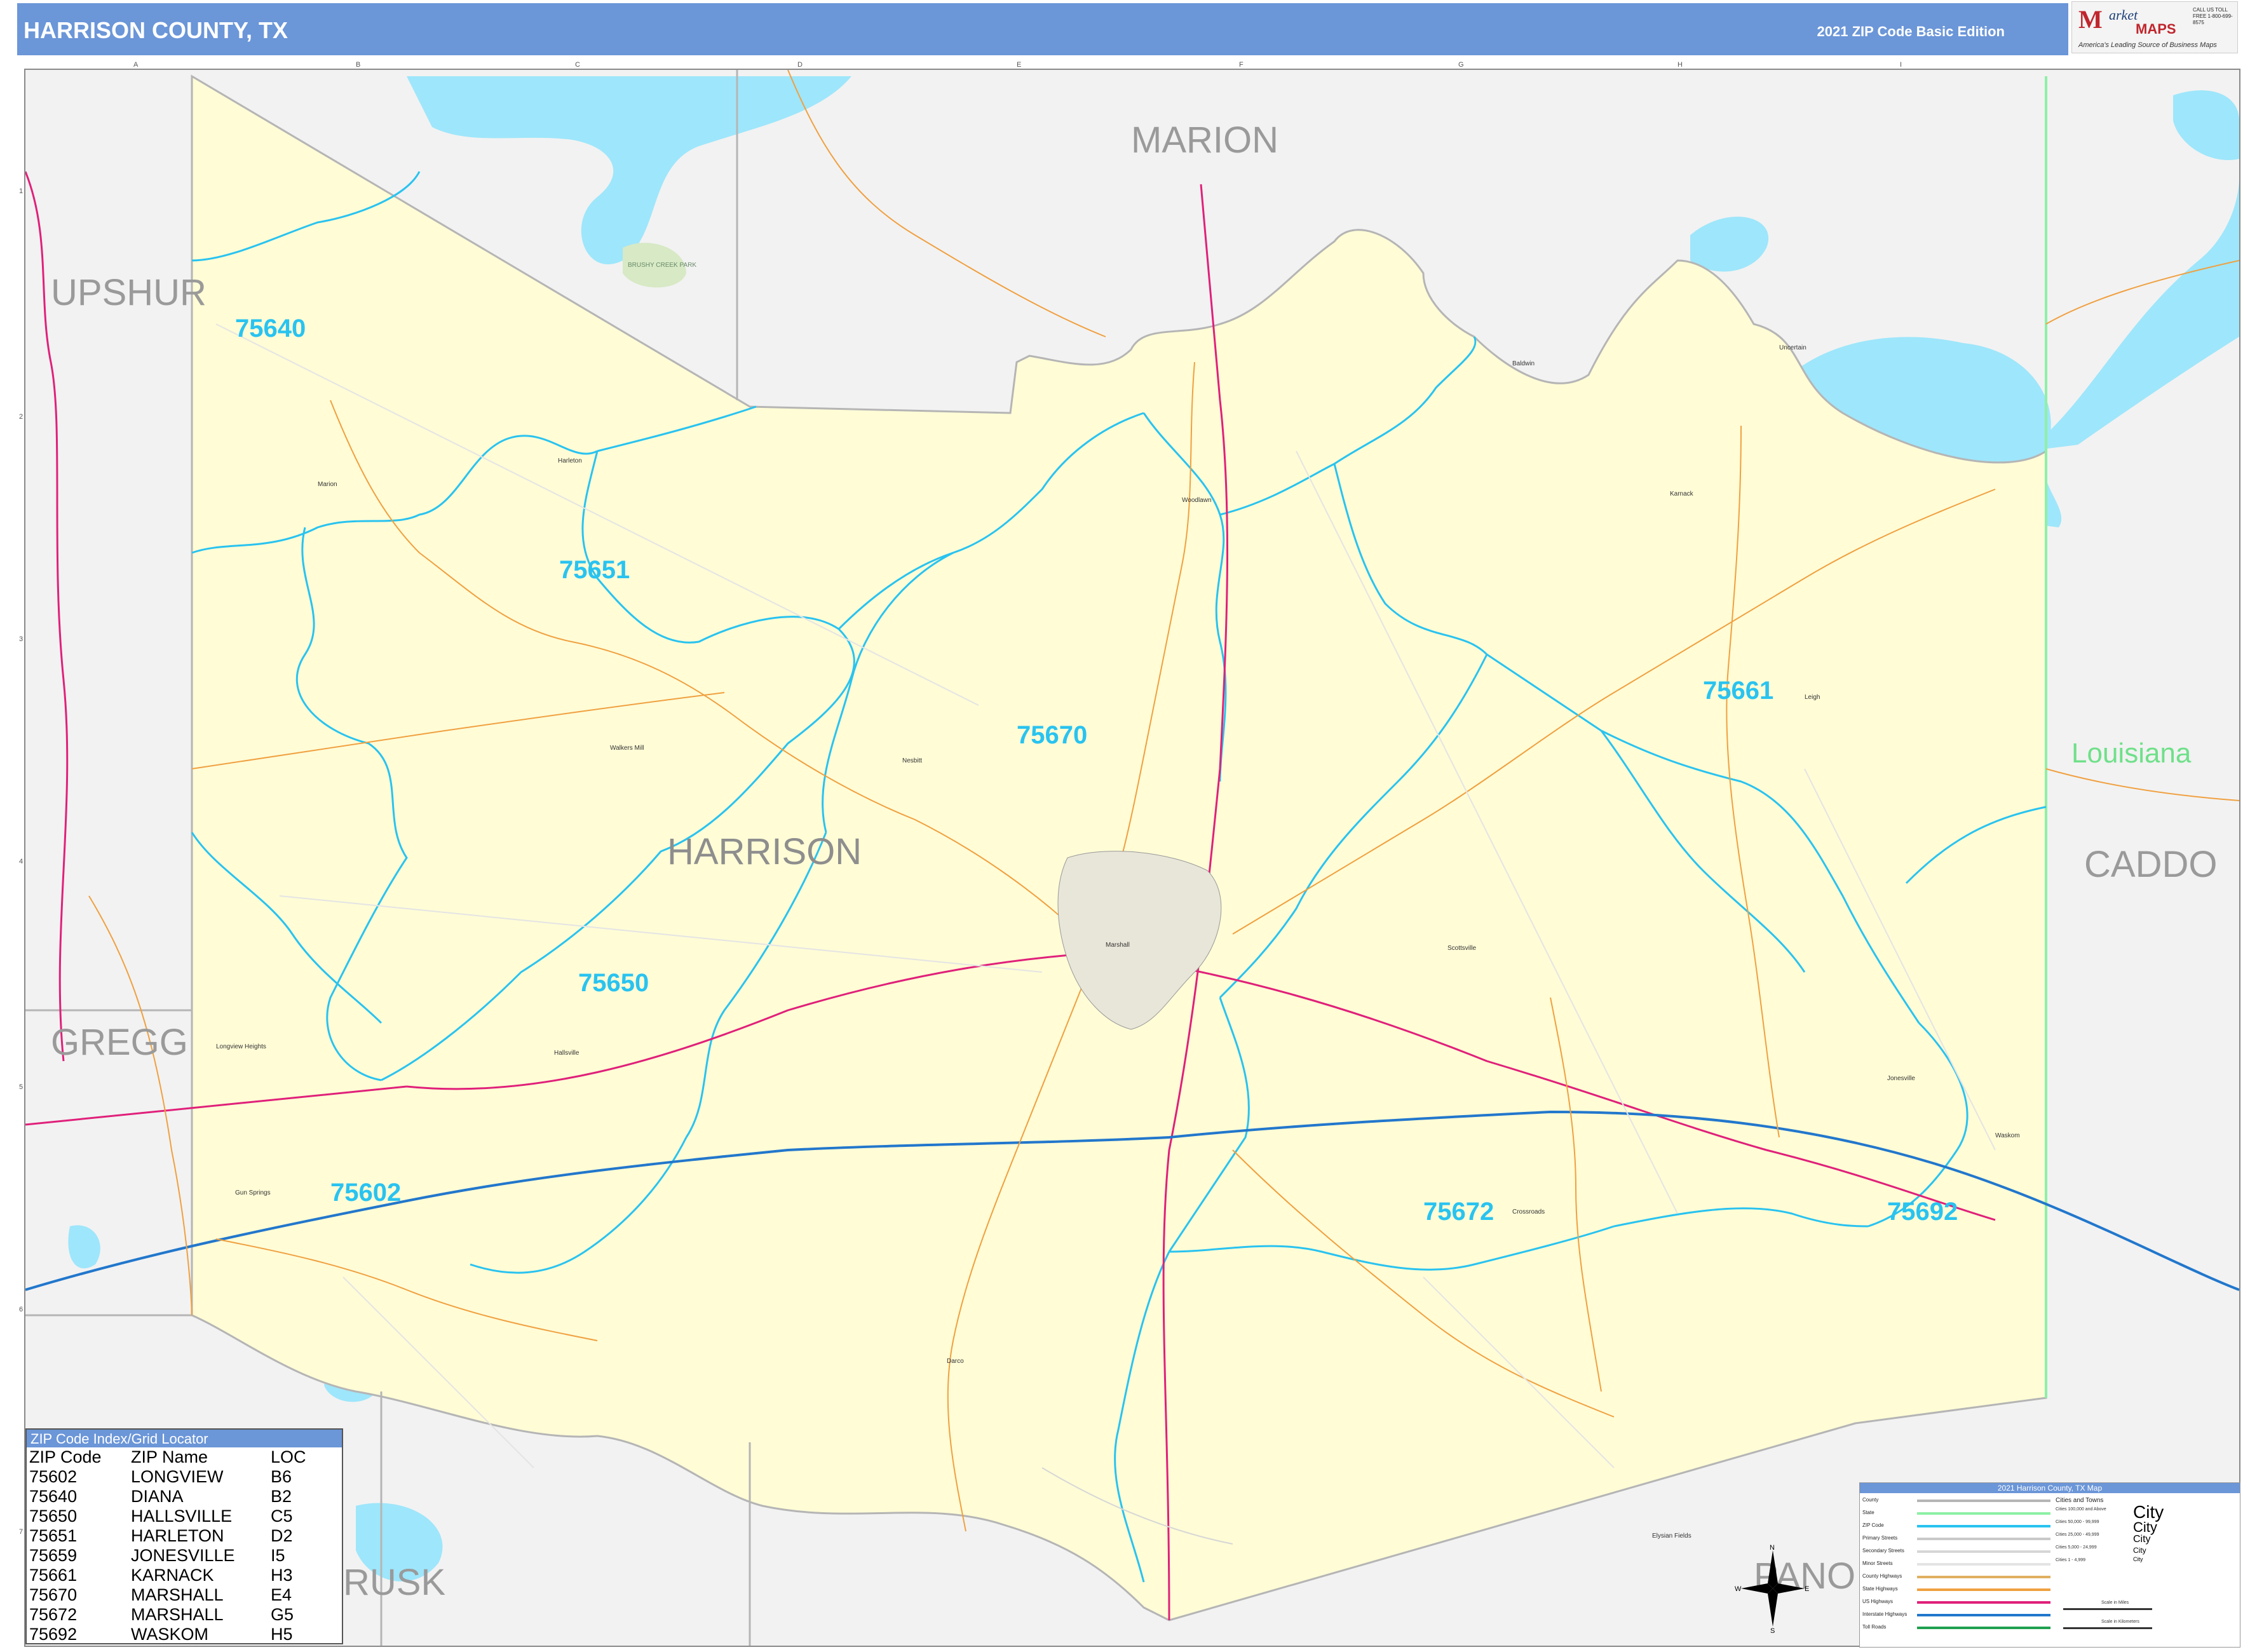 This screenshot has width=2250, height=1652. What do you see at coordinates (1738, 1589) in the screenshot?
I see `compass-w: W` at bounding box center [1738, 1589].